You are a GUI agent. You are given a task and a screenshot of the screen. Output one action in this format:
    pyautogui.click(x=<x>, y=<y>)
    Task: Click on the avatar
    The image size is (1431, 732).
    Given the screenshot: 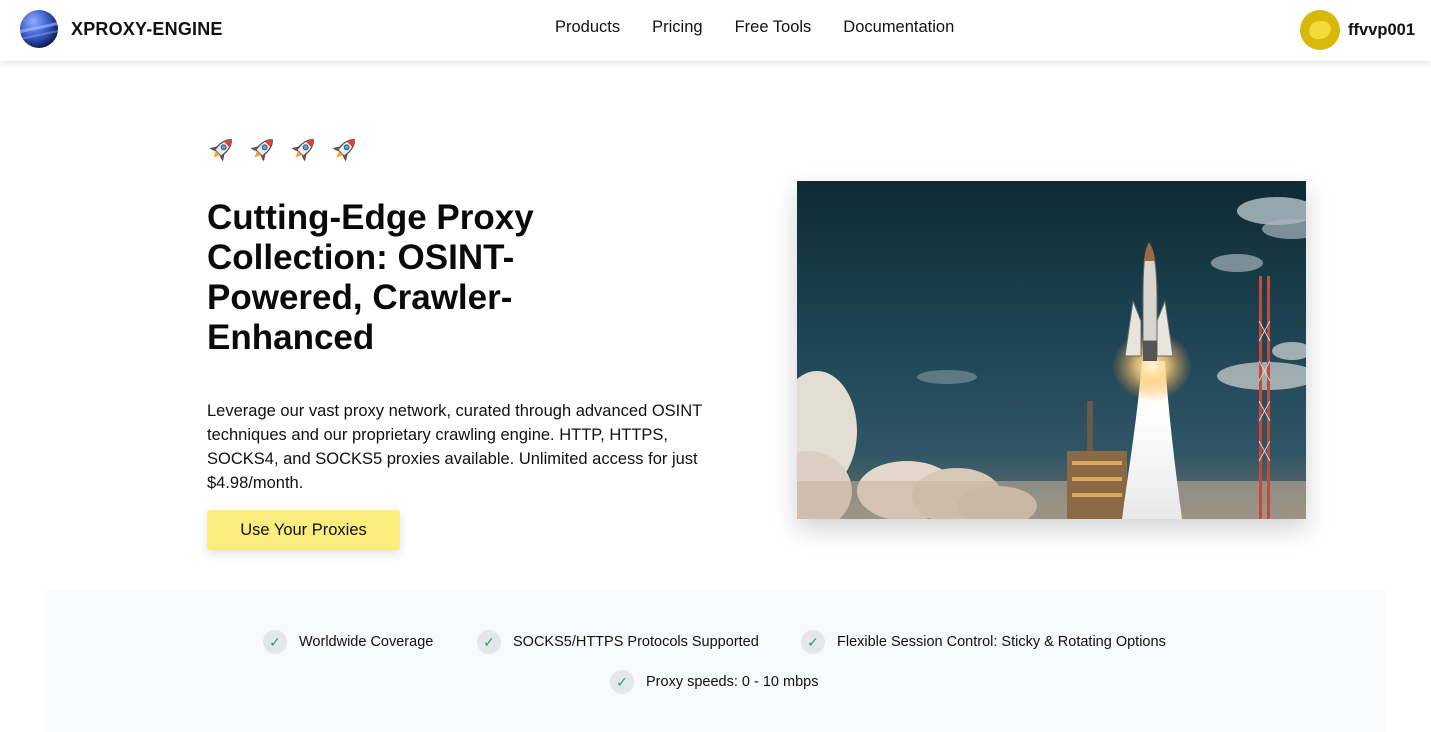 What is the action you would take?
    pyautogui.click(x=1320, y=30)
    